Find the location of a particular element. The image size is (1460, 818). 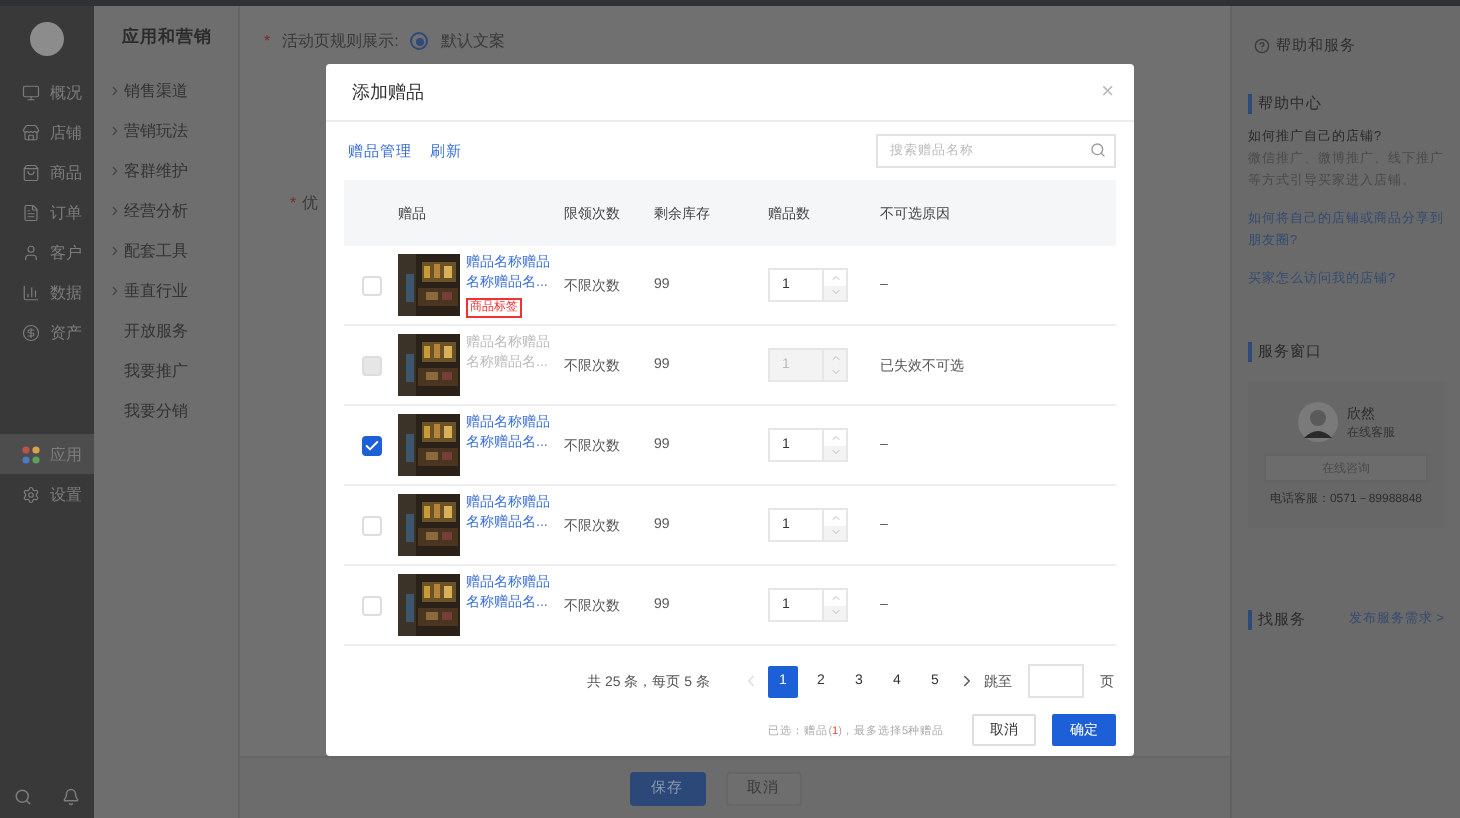

check-icon is located at coordinates (372, 445).